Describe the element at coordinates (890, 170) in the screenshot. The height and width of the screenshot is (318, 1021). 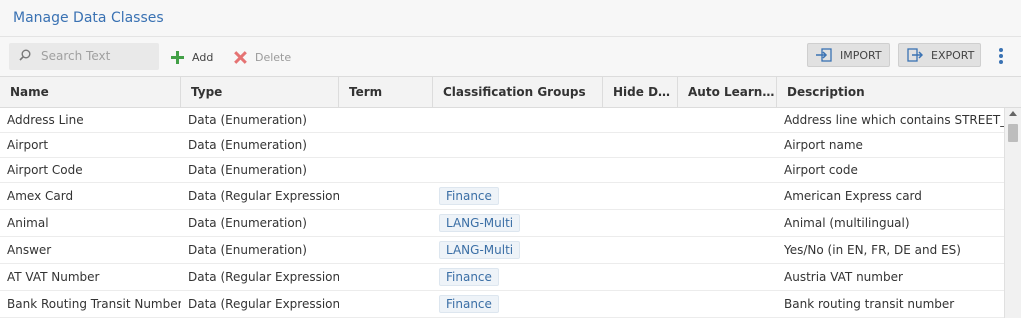
I see `cell-description: Airport code` at that location.